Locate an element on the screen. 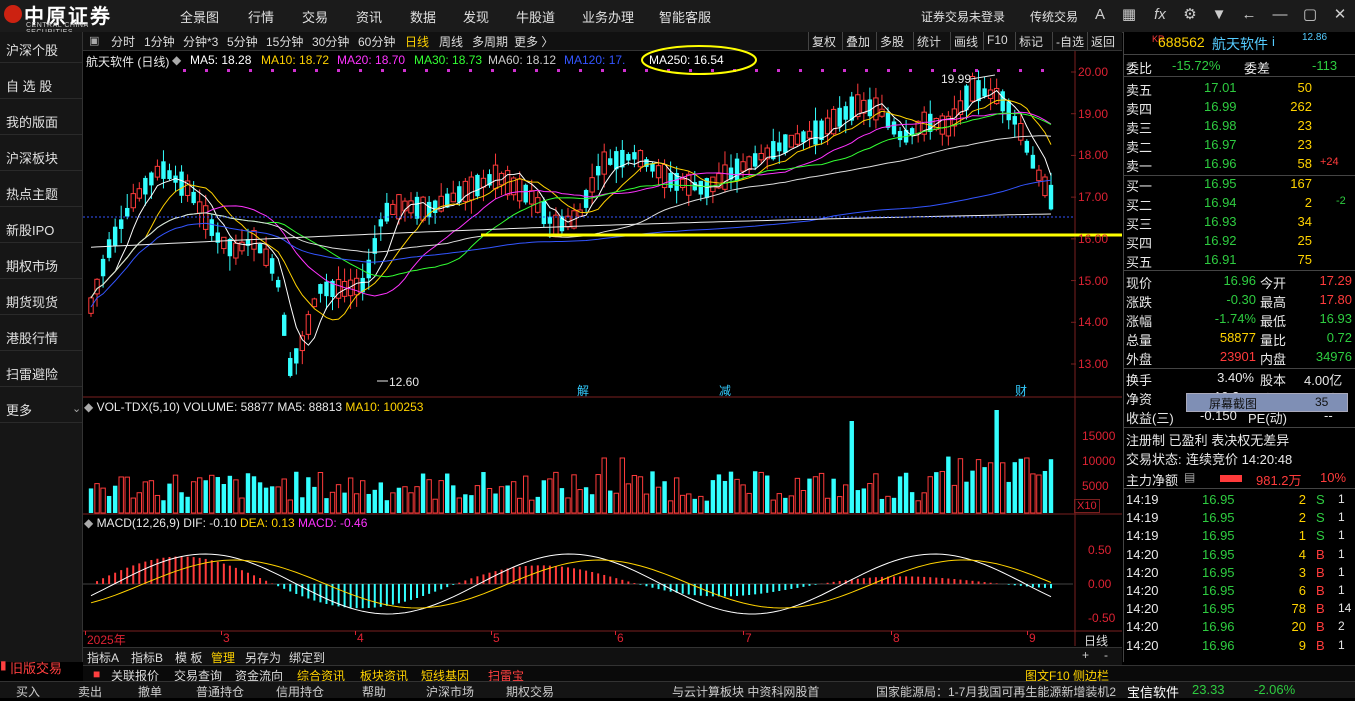 The height and width of the screenshot is (701, 1355). period-4: 15分钟 is located at coordinates (284, 41).